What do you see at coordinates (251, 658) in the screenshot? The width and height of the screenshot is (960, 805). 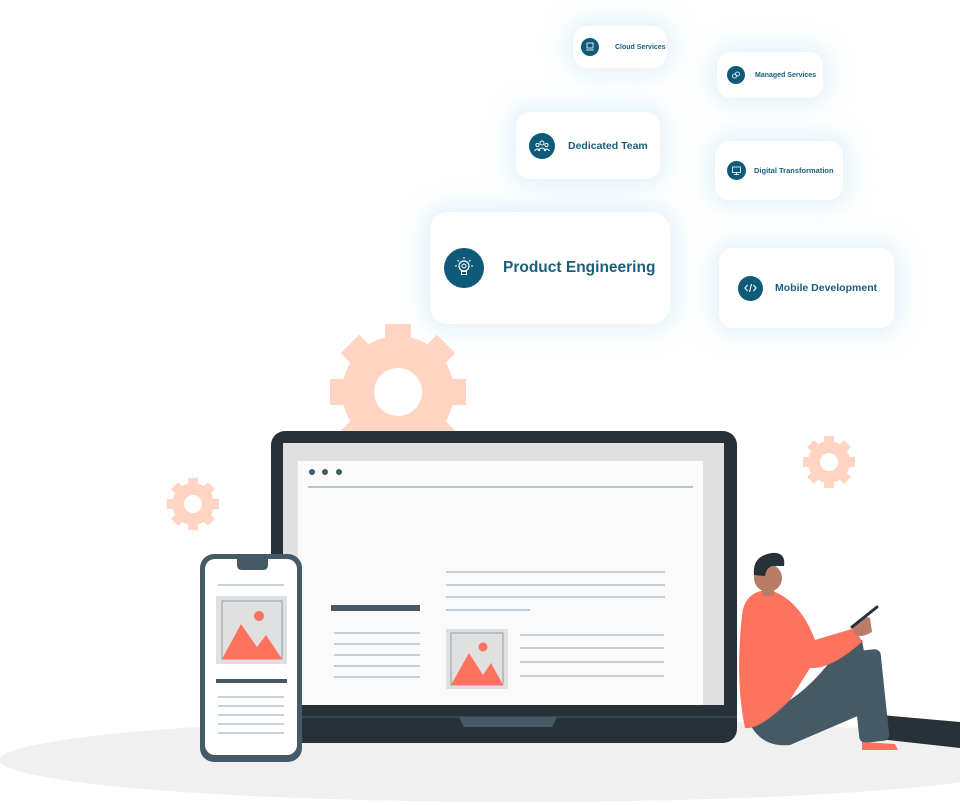 I see `smartphone` at bounding box center [251, 658].